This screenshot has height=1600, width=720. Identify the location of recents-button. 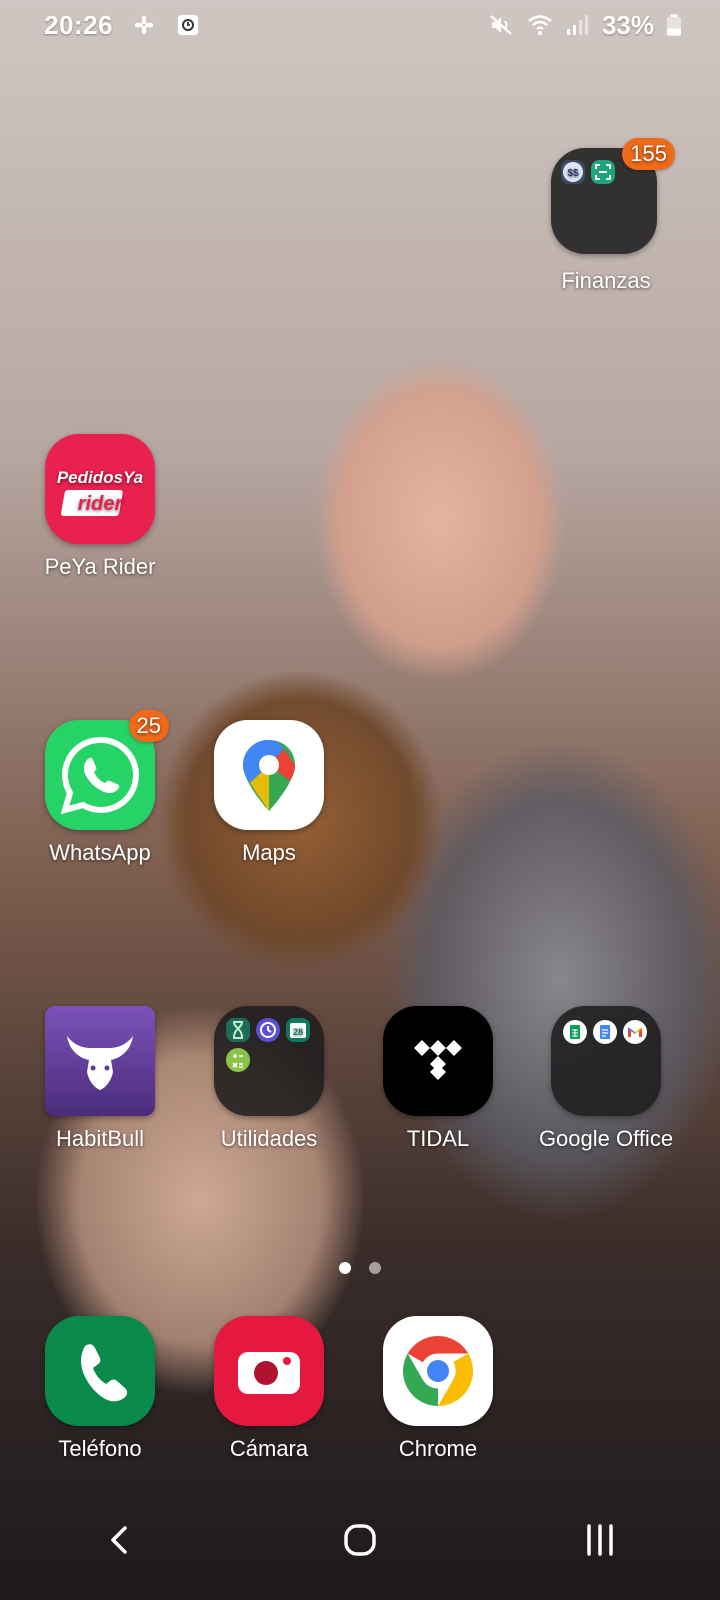
(600, 1540).